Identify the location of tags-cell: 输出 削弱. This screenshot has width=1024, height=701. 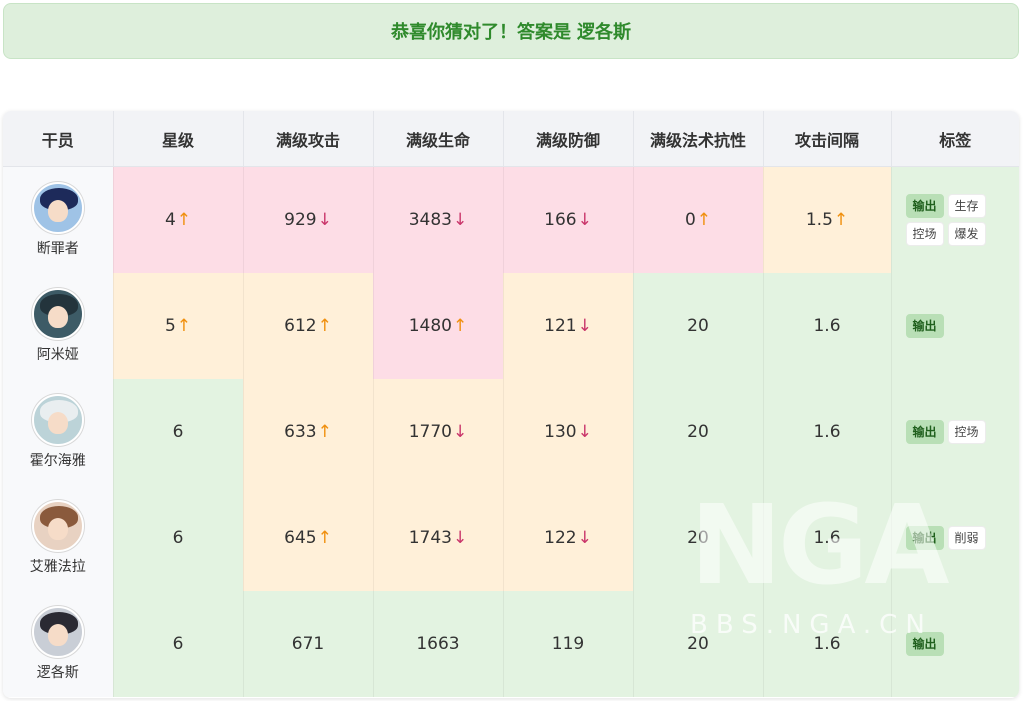
(955, 537).